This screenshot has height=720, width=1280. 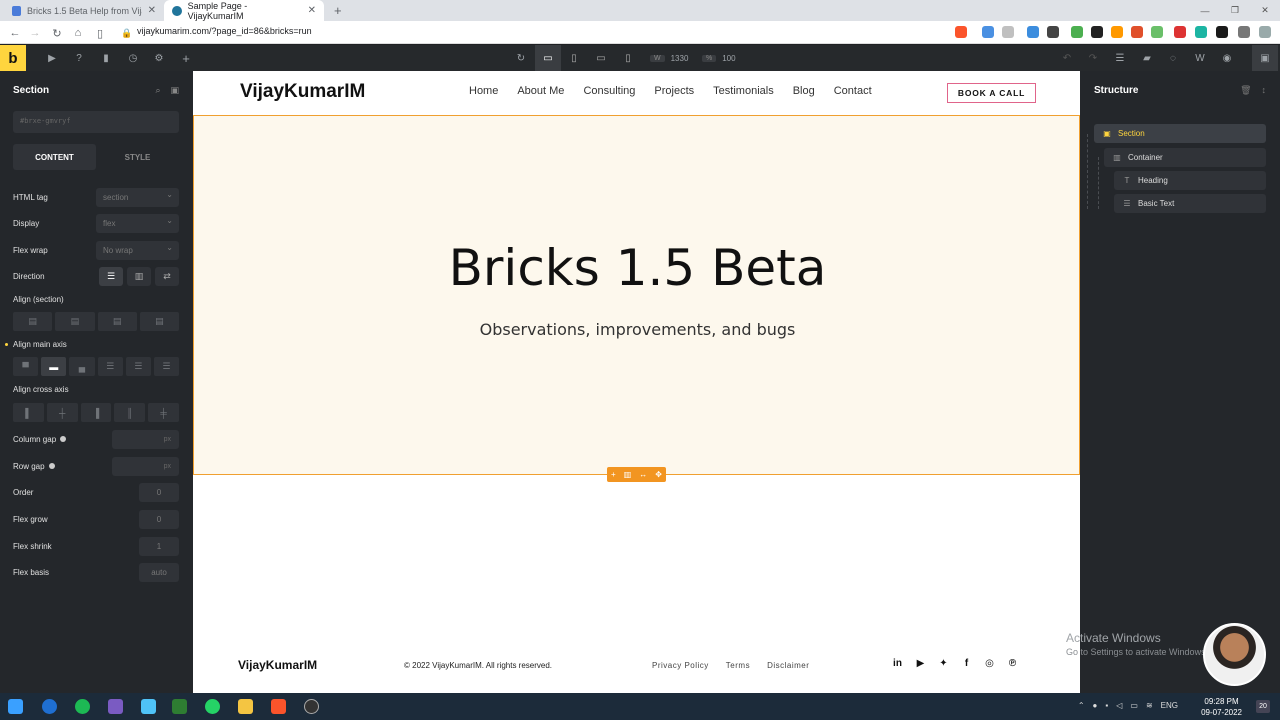 What do you see at coordinates (159, 58) in the screenshot?
I see `settings-icon: ⚙` at bounding box center [159, 58].